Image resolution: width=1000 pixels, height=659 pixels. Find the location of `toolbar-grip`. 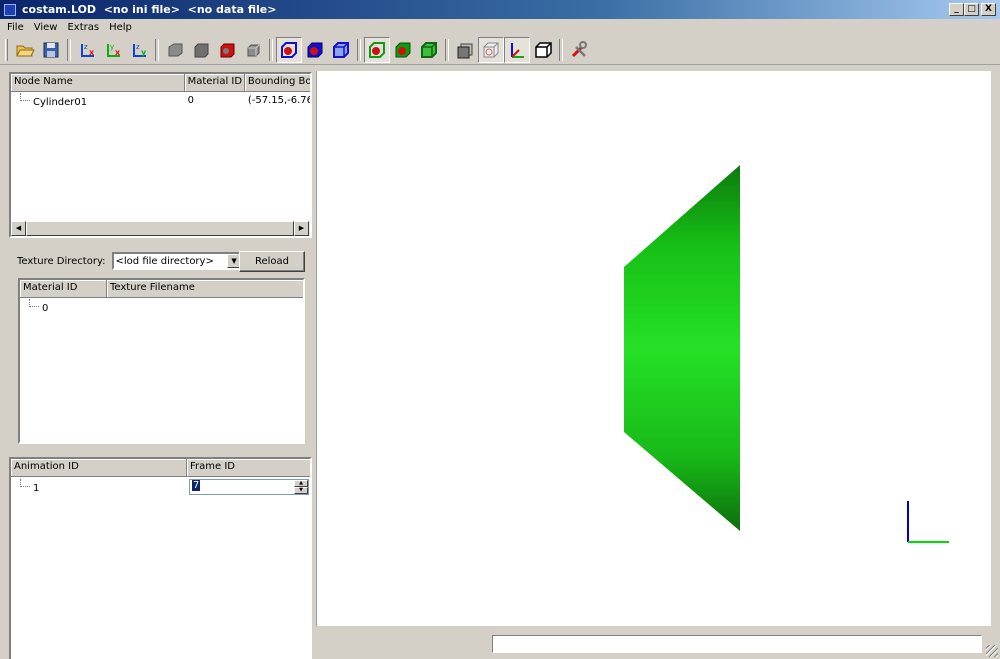

toolbar-grip is located at coordinates (6, 49).